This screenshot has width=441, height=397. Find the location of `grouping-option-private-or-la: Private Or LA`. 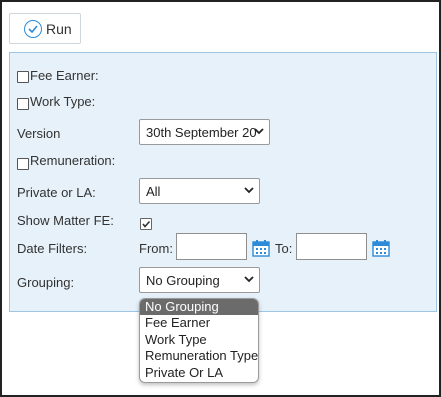

grouping-option-private-or-la: Private Or LA is located at coordinates (199, 373).